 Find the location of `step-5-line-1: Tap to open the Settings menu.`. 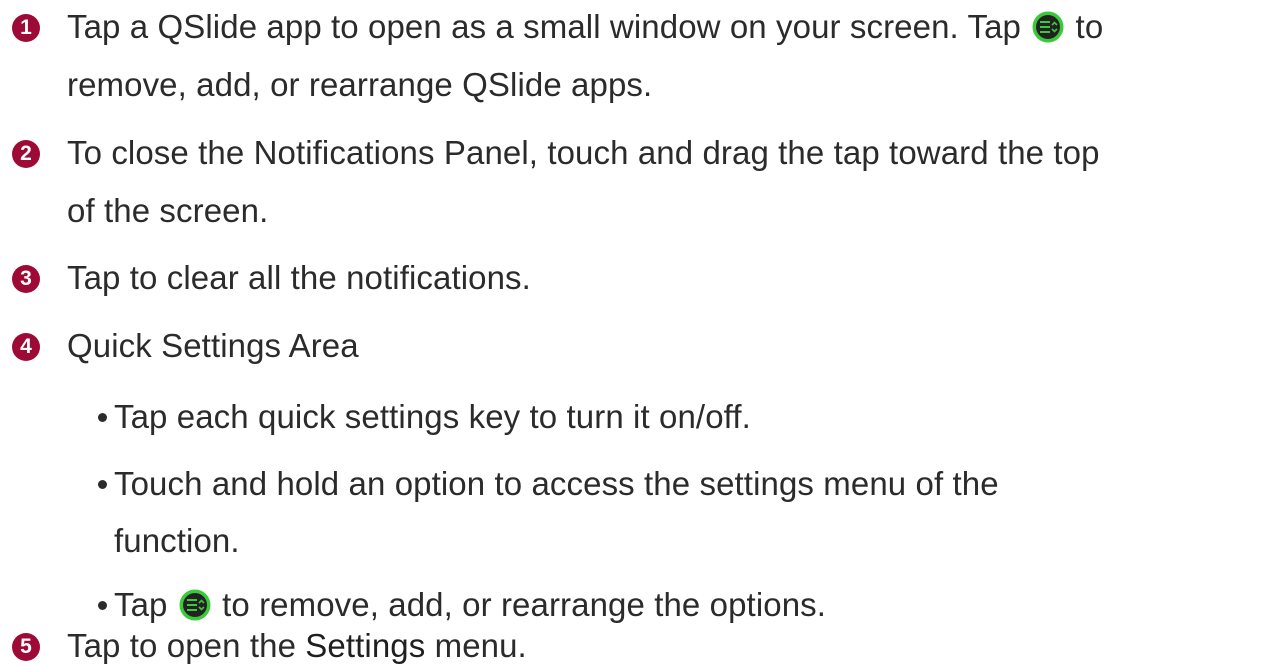

step-5-line-1: Tap to open the Settings menu. is located at coordinates (297, 646).